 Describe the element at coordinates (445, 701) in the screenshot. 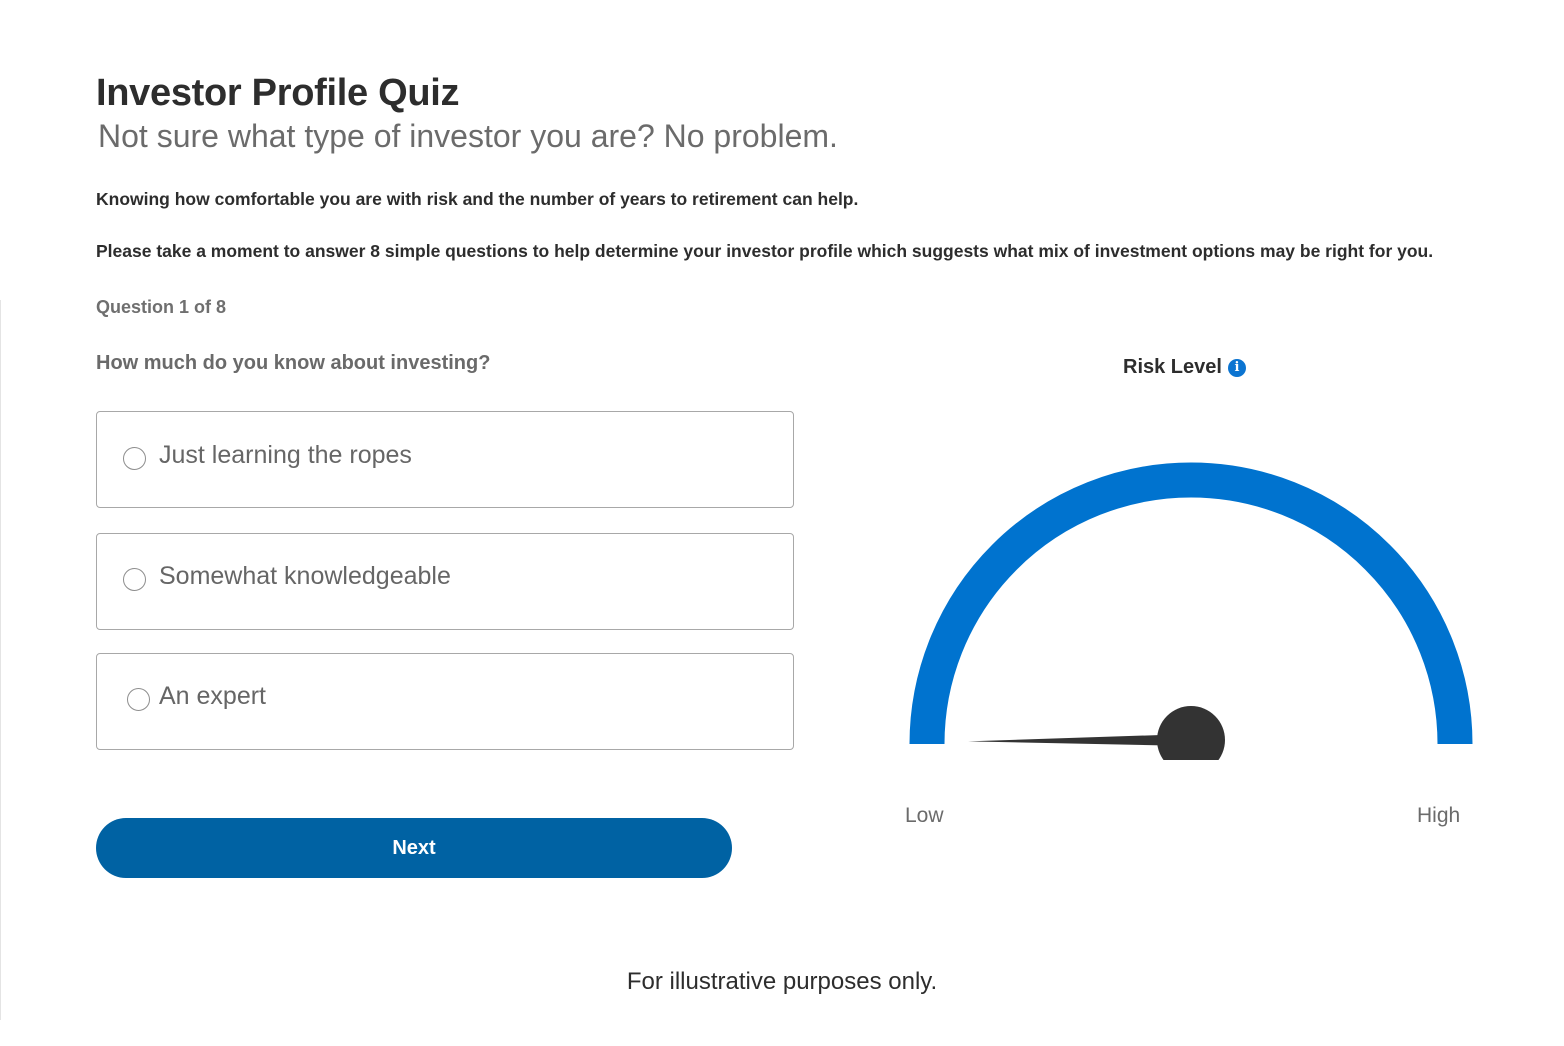

I see `option-expert: An expert` at that location.